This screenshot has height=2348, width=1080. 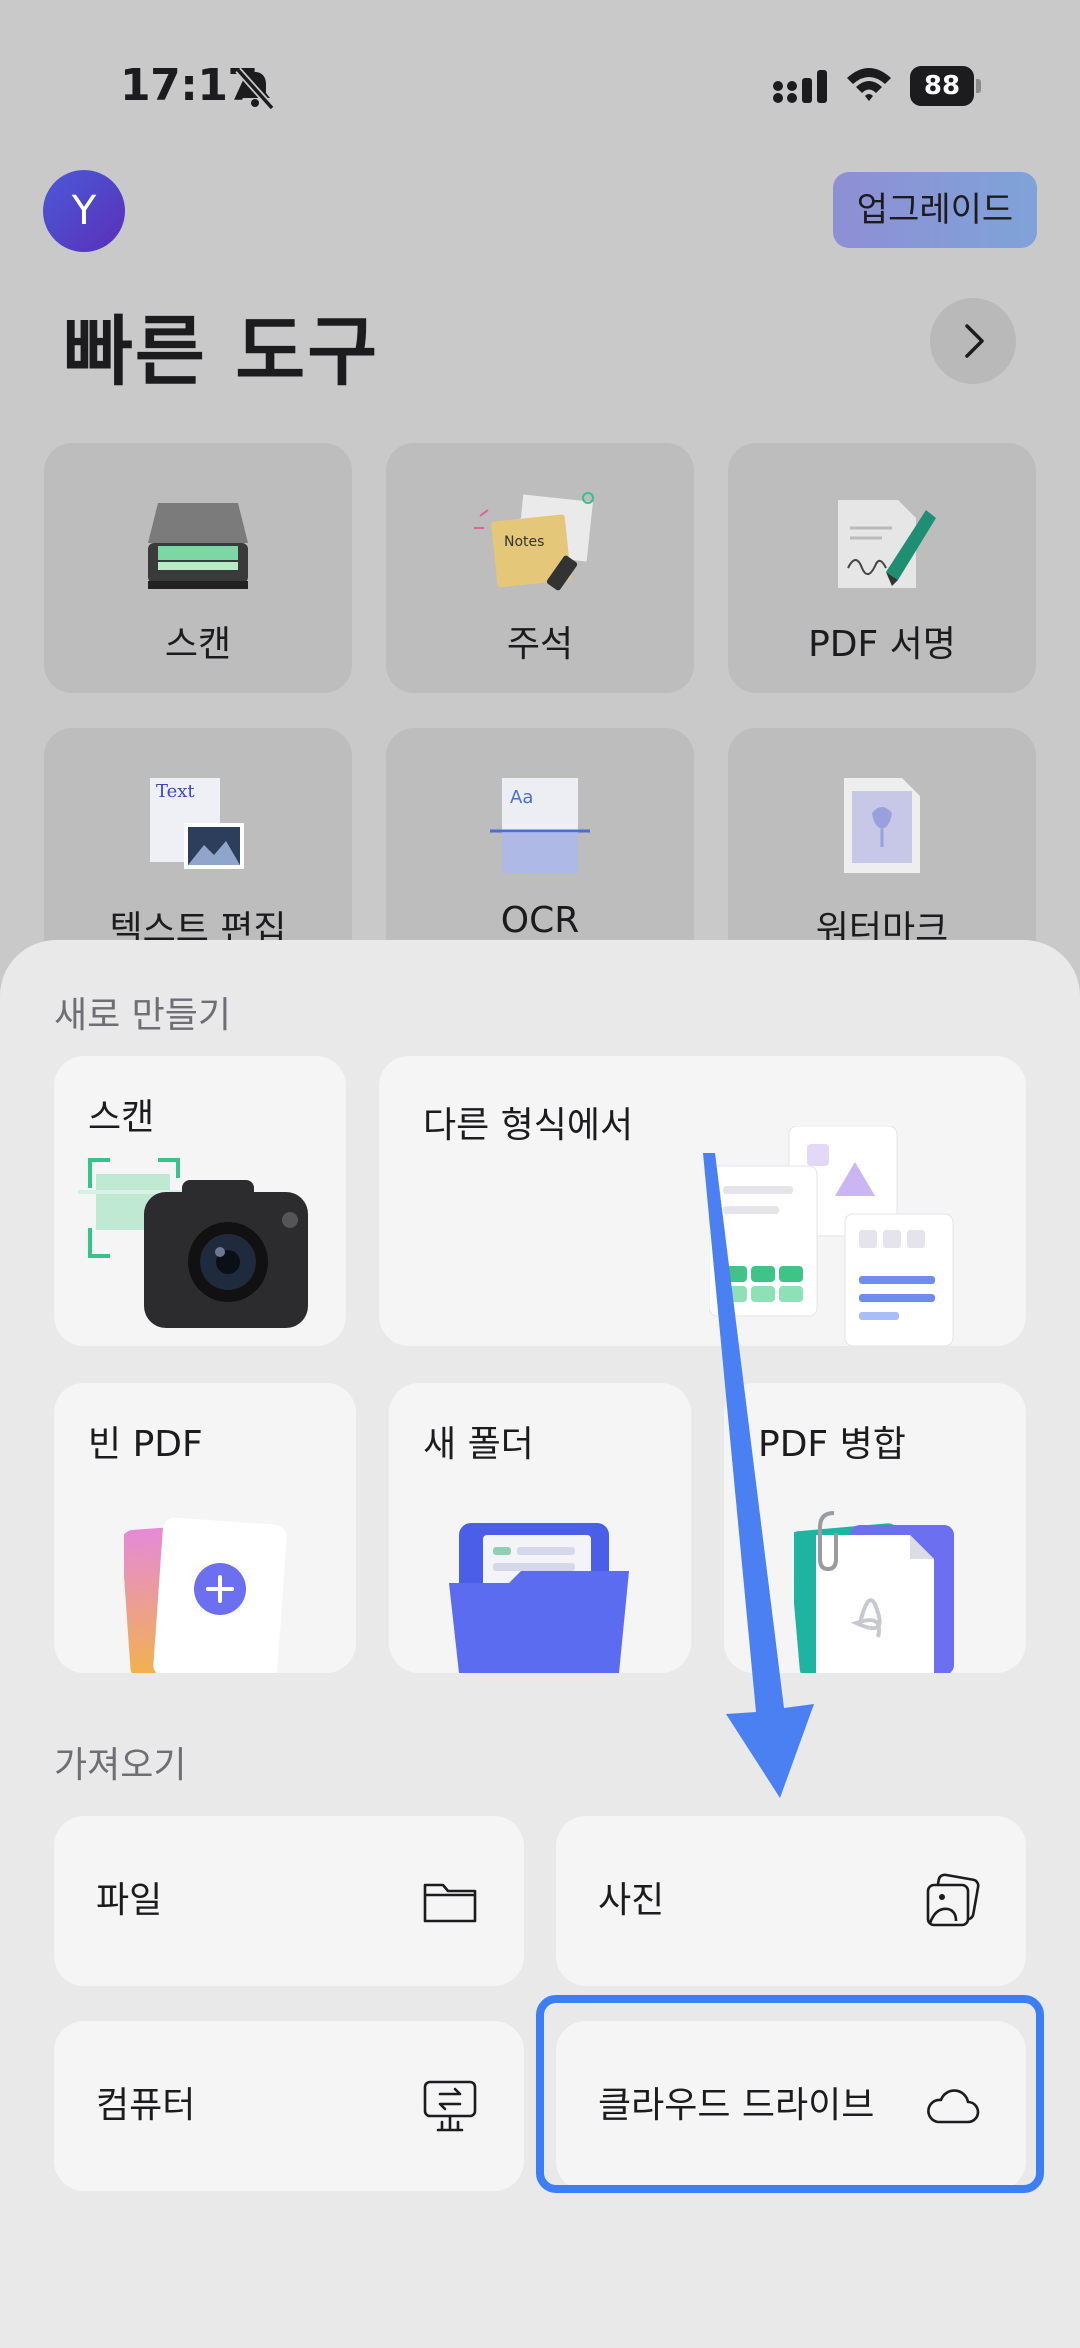 What do you see at coordinates (198, 546) in the screenshot?
I see `scanner-icon` at bounding box center [198, 546].